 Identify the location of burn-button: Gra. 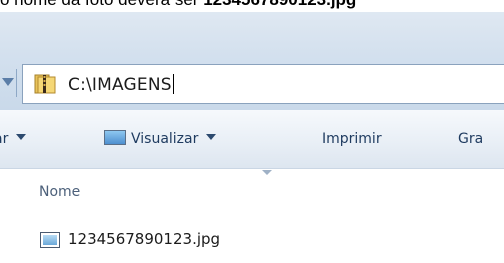
(470, 139).